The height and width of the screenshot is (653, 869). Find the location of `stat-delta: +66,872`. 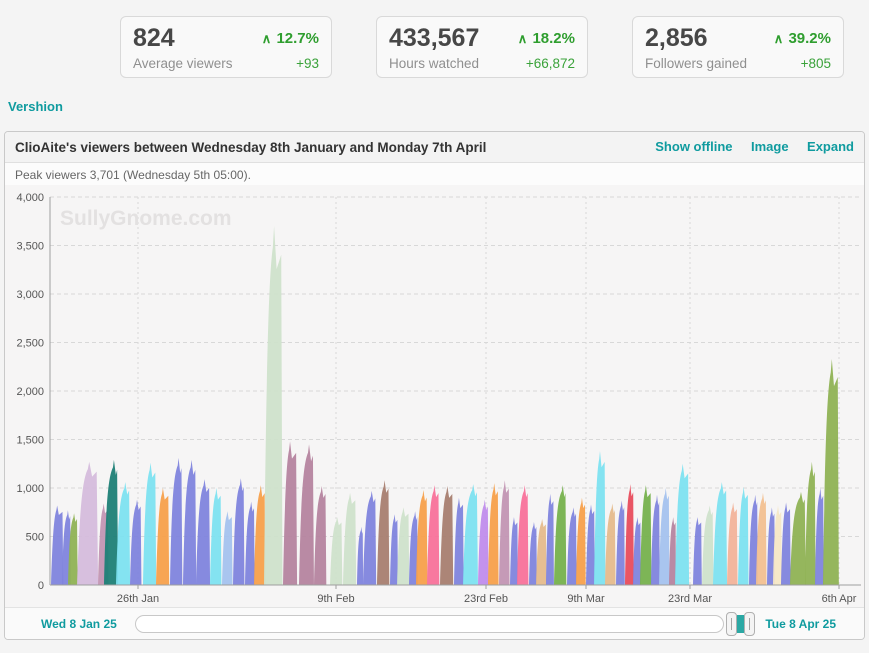

stat-delta: +66,872 is located at coordinates (550, 63).